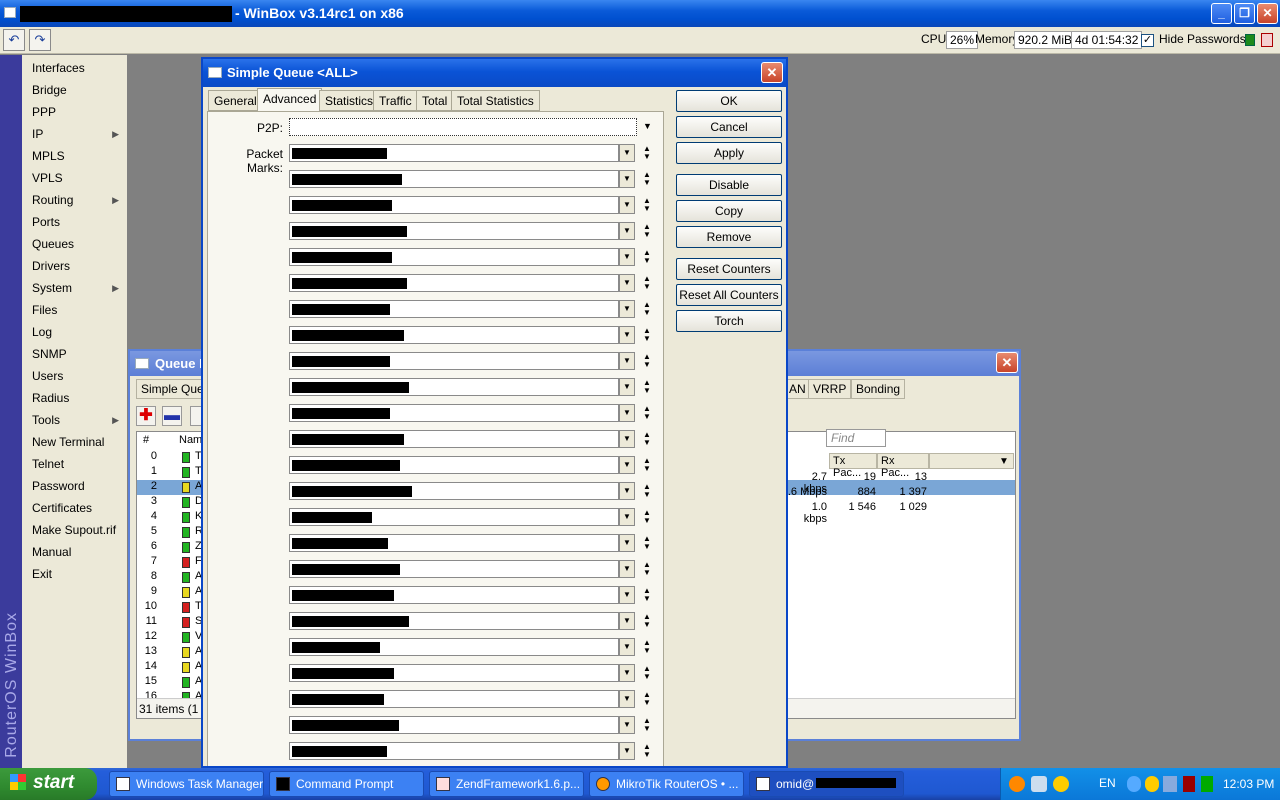  What do you see at coordinates (146, 416) in the screenshot?
I see `add-icon: ✚` at bounding box center [146, 416].